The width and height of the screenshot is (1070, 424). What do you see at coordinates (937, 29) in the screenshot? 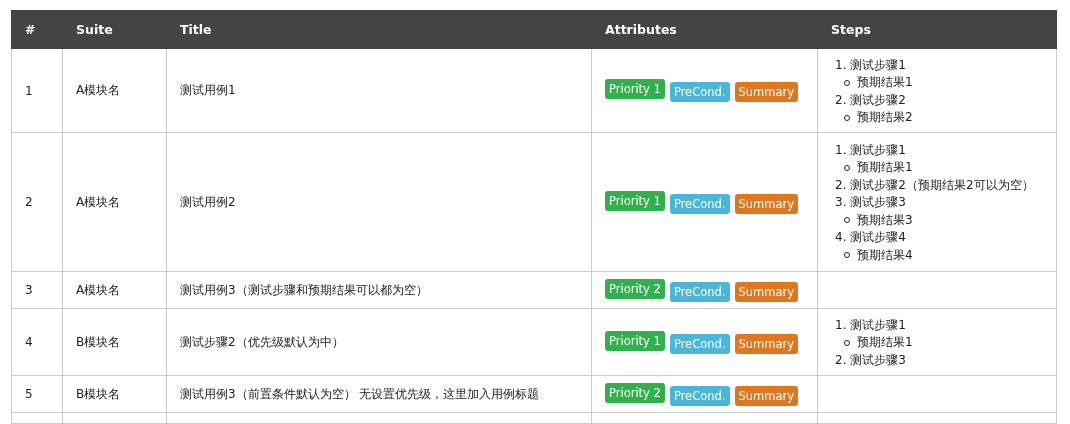
I see `column-header: Steps` at bounding box center [937, 29].